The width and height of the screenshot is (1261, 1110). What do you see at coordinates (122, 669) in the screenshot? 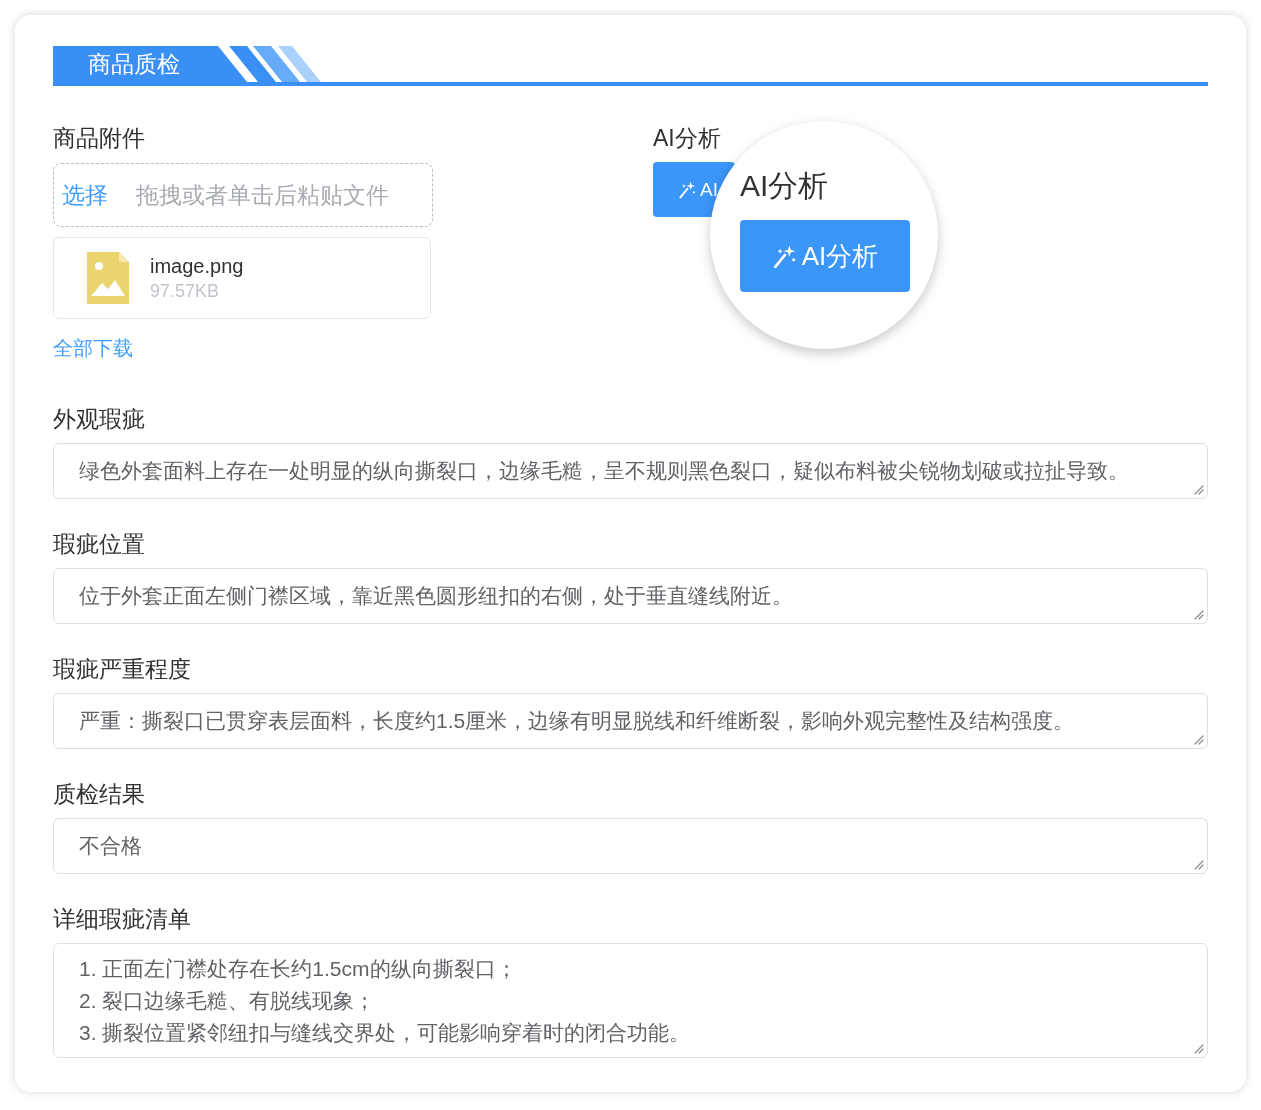
I see `field-label: 瑕疵严重程度` at bounding box center [122, 669].